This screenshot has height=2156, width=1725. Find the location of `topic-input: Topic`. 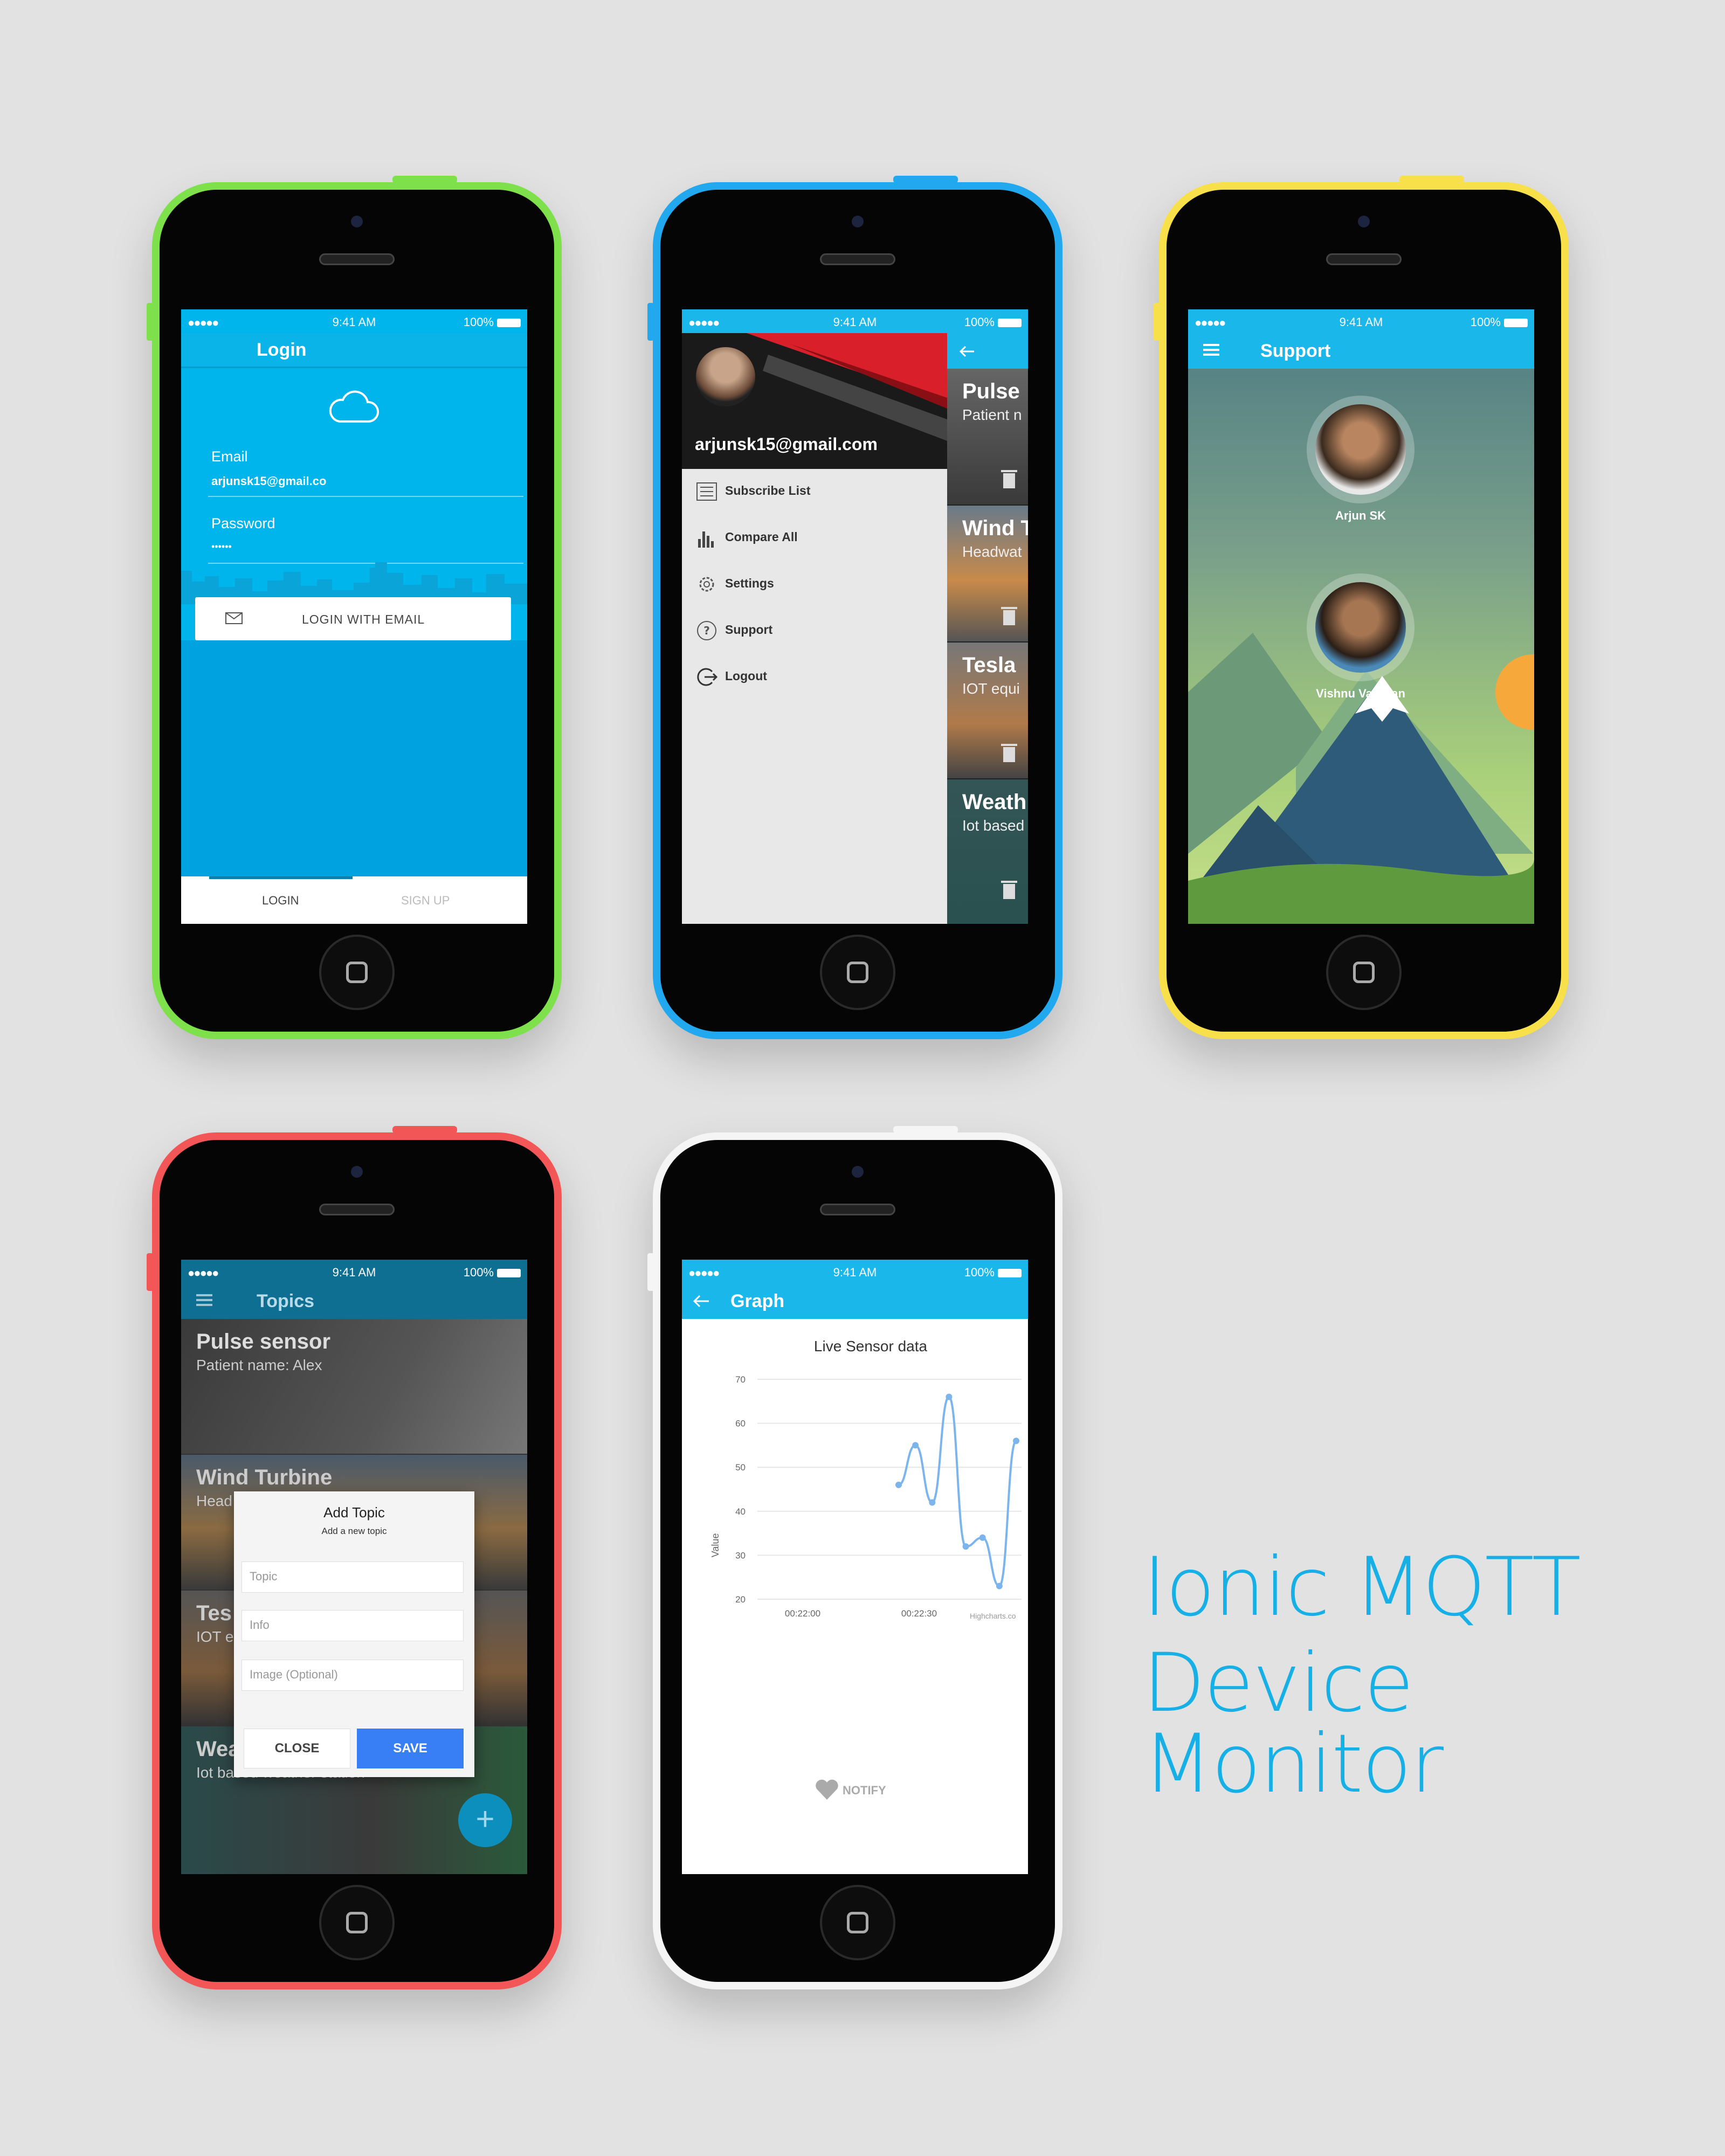

topic-input: Topic is located at coordinates (353, 1577).